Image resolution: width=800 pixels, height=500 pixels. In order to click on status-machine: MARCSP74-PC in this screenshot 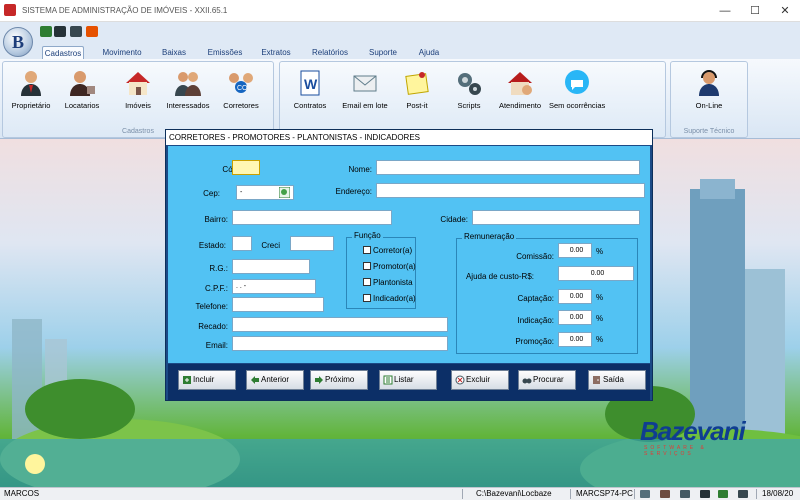, I will do `click(604, 493)`.